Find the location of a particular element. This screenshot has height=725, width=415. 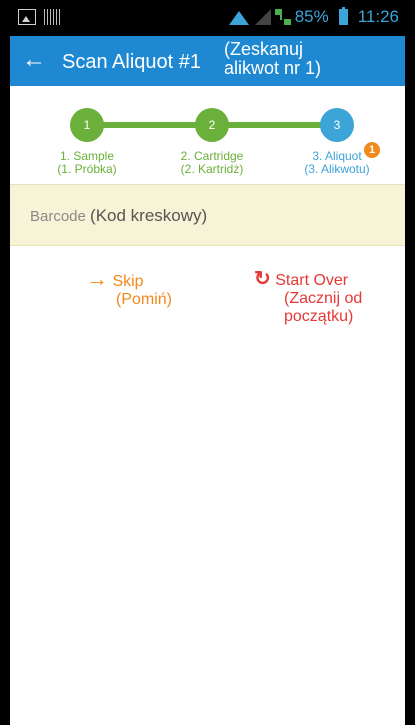

barcode-field: Barcode (Kod kreskowy) is located at coordinates (207, 215).